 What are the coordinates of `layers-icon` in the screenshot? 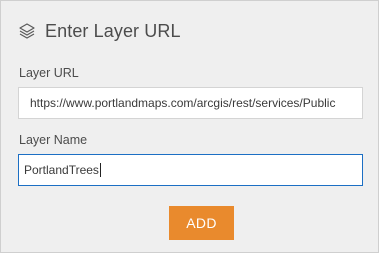 It's located at (27, 31).